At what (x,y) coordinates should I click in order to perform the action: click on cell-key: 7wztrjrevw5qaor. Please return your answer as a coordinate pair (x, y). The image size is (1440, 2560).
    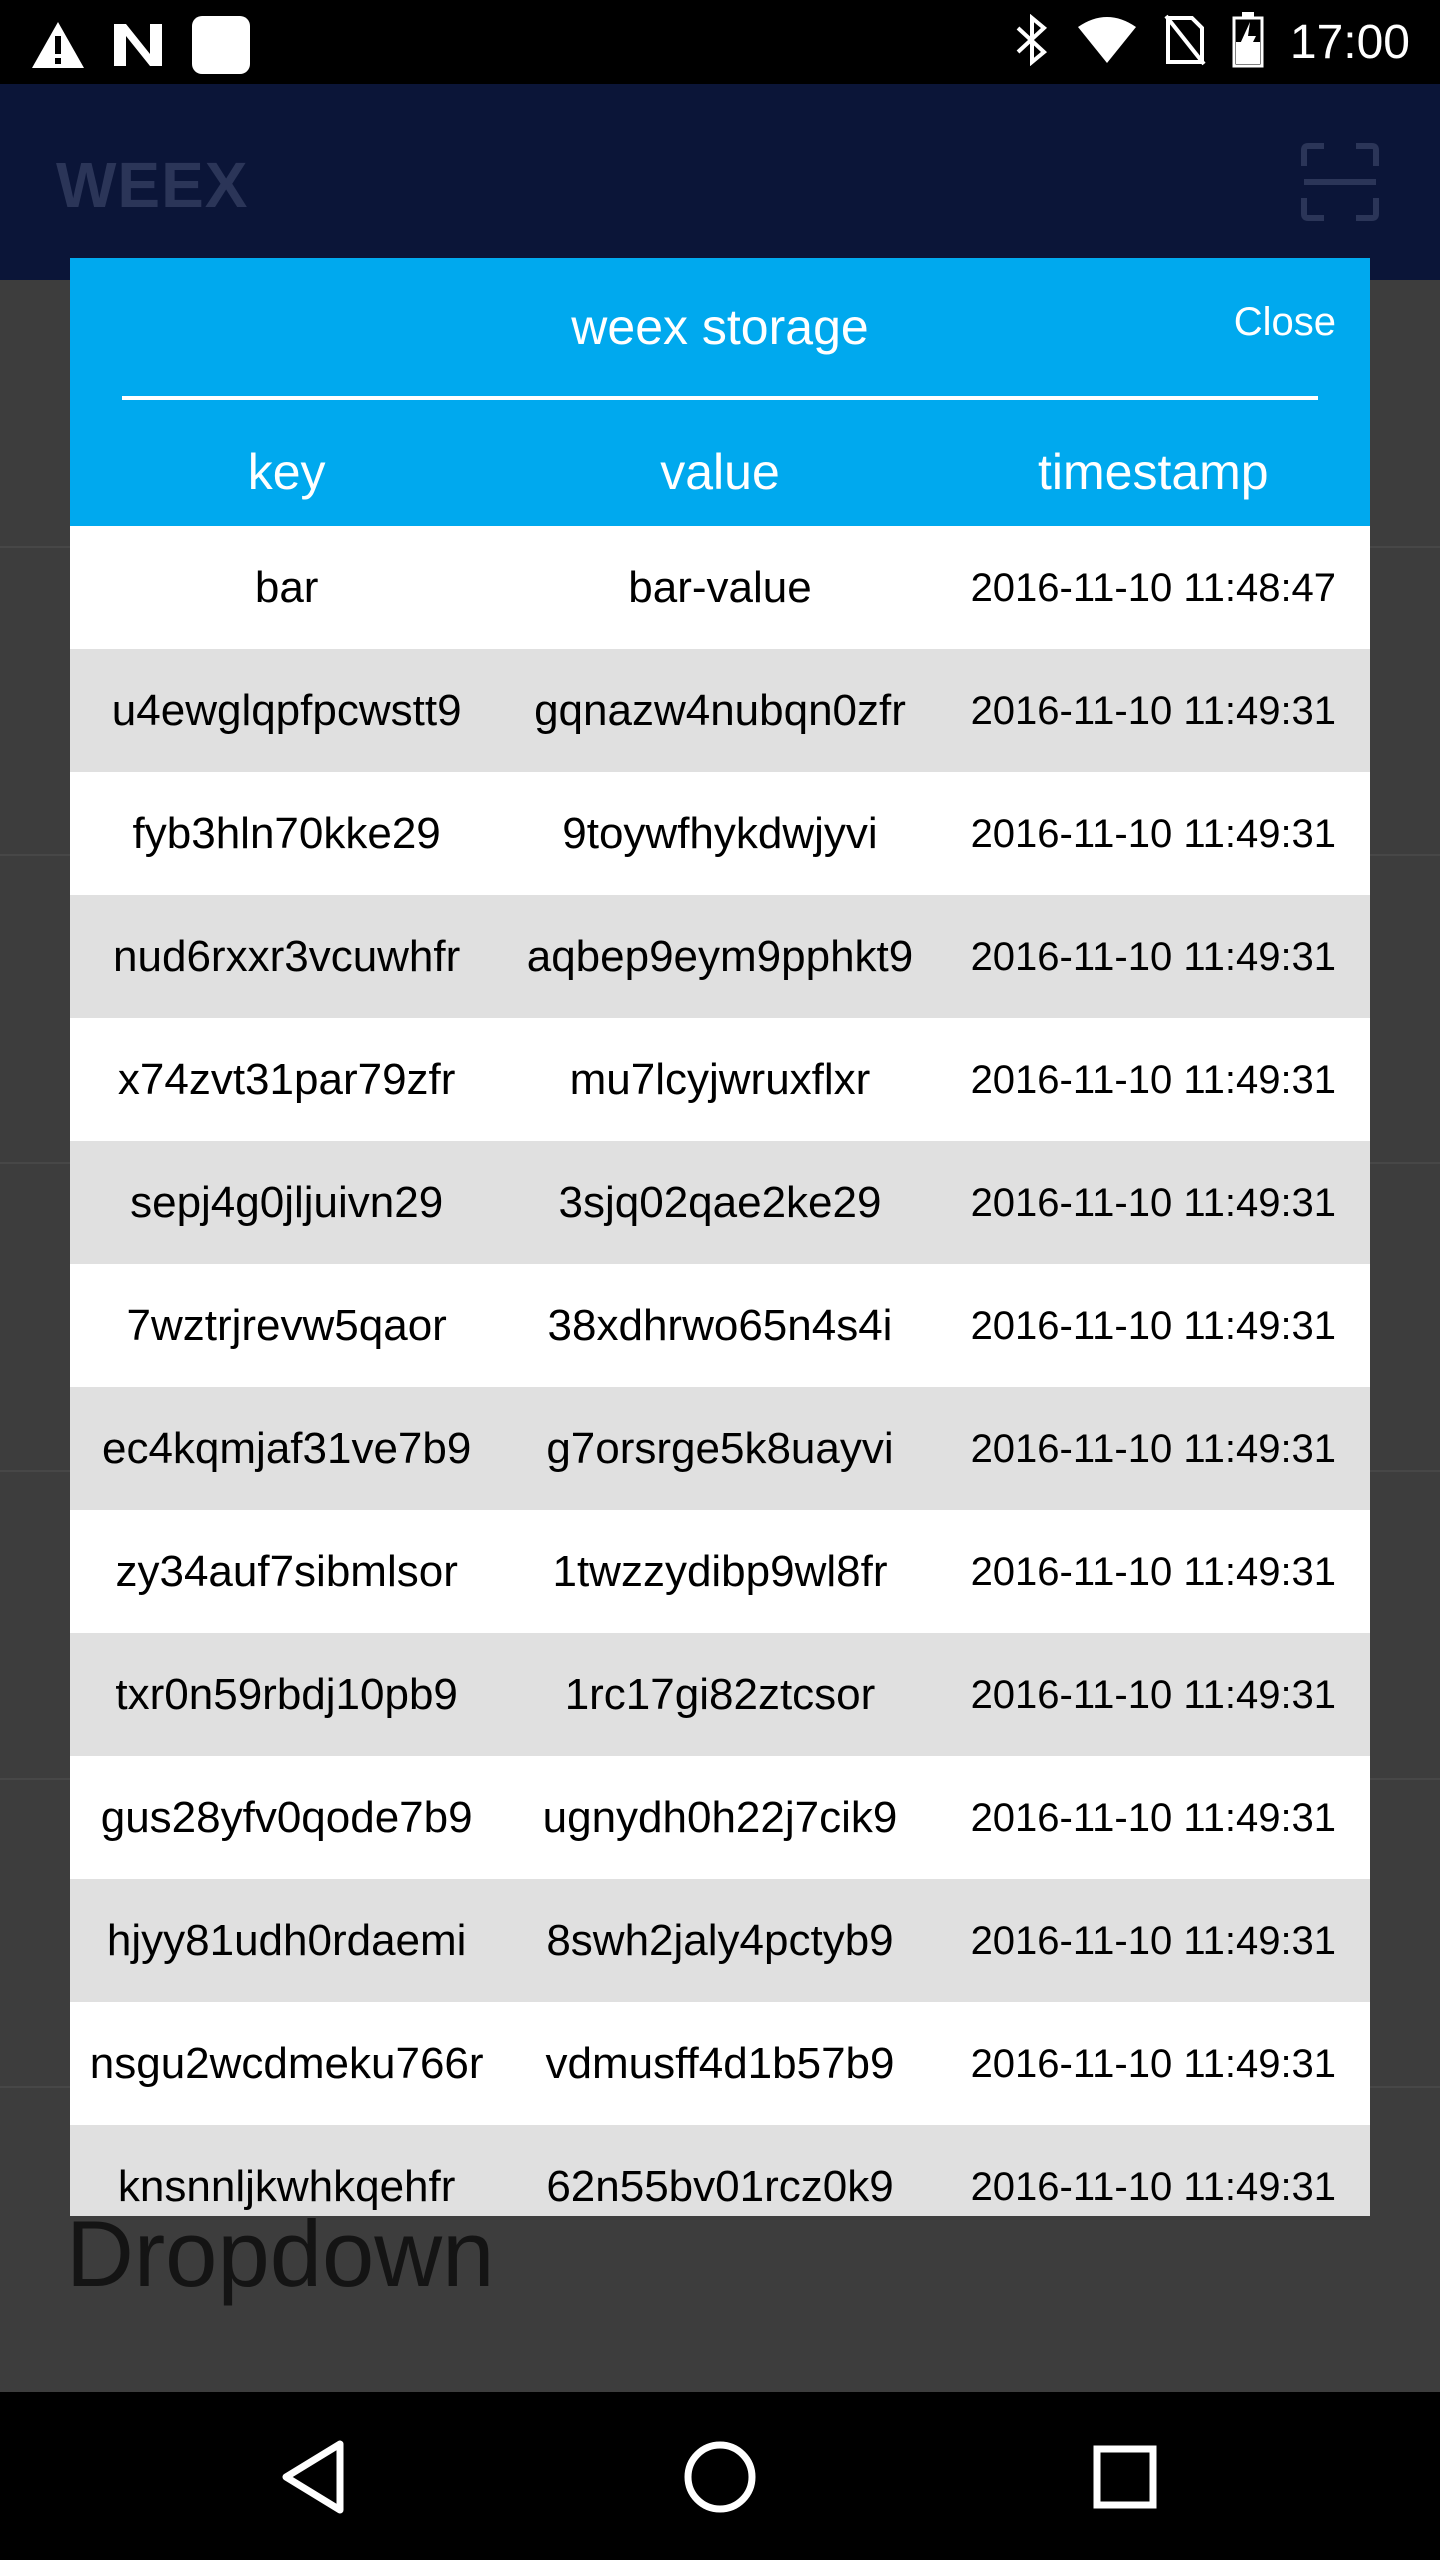
    Looking at the image, I should click on (286, 1325).